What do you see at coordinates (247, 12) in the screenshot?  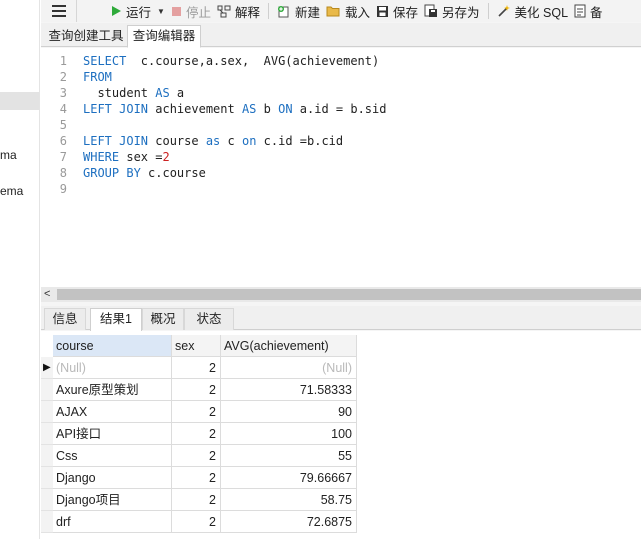 I see `explain-label: 解释` at bounding box center [247, 12].